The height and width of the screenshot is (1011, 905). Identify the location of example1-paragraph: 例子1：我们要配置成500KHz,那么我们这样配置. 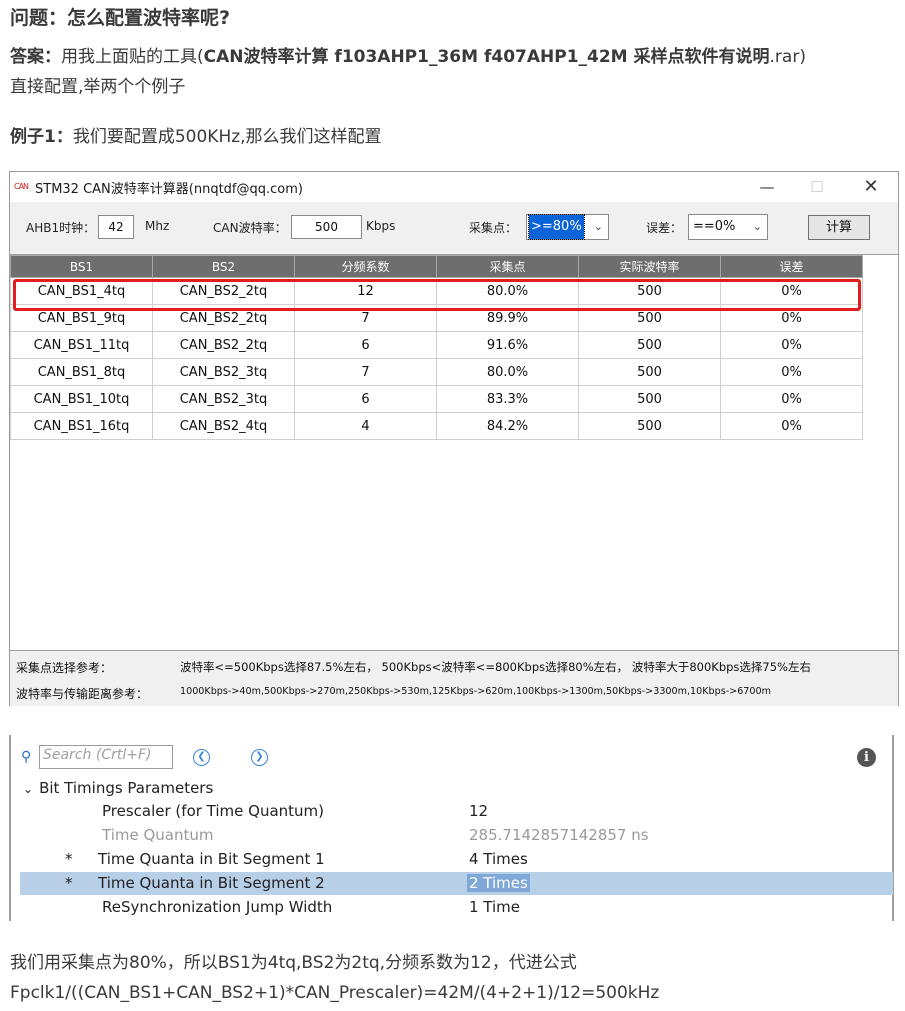
(196, 137).